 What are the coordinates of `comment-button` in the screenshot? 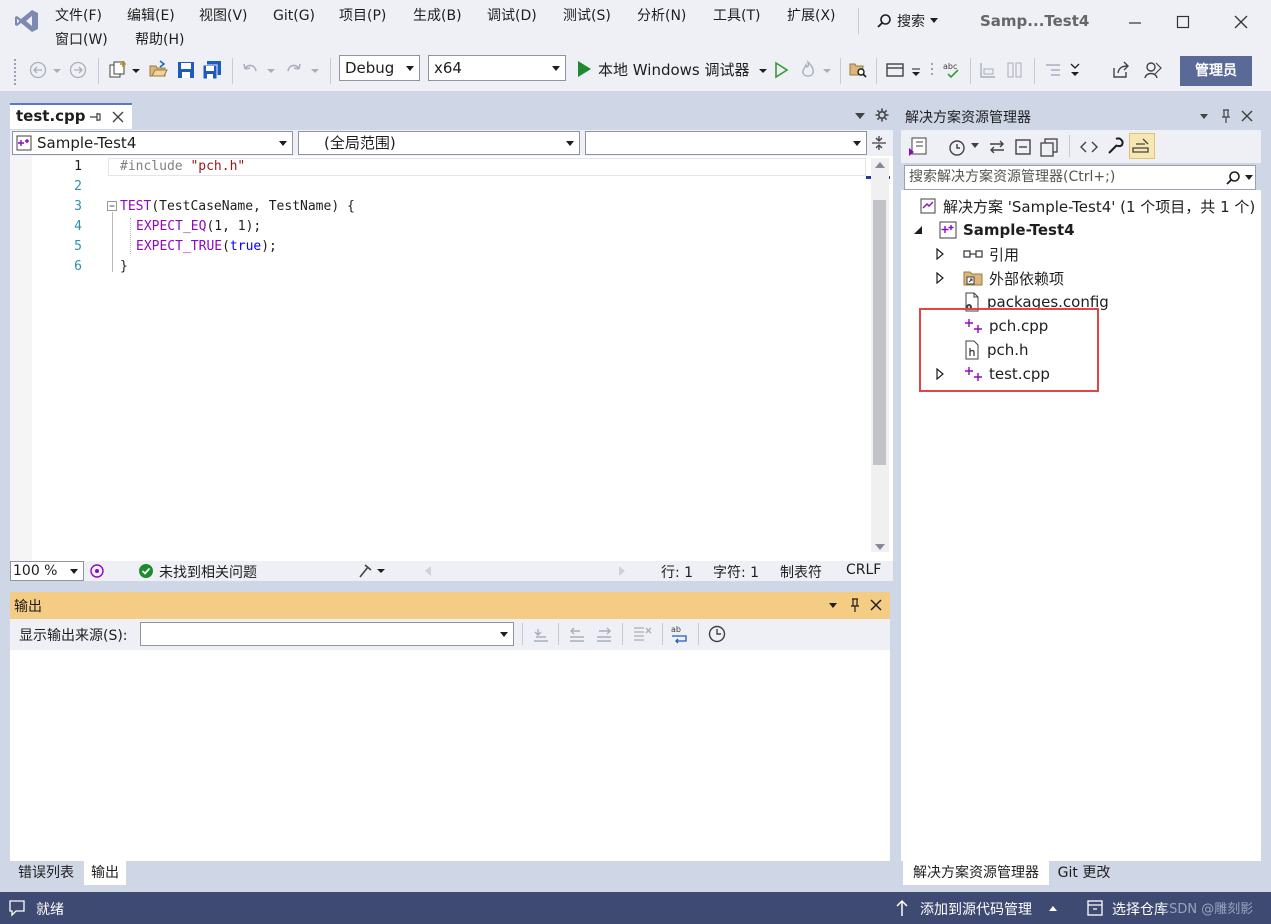 It's located at (988, 70).